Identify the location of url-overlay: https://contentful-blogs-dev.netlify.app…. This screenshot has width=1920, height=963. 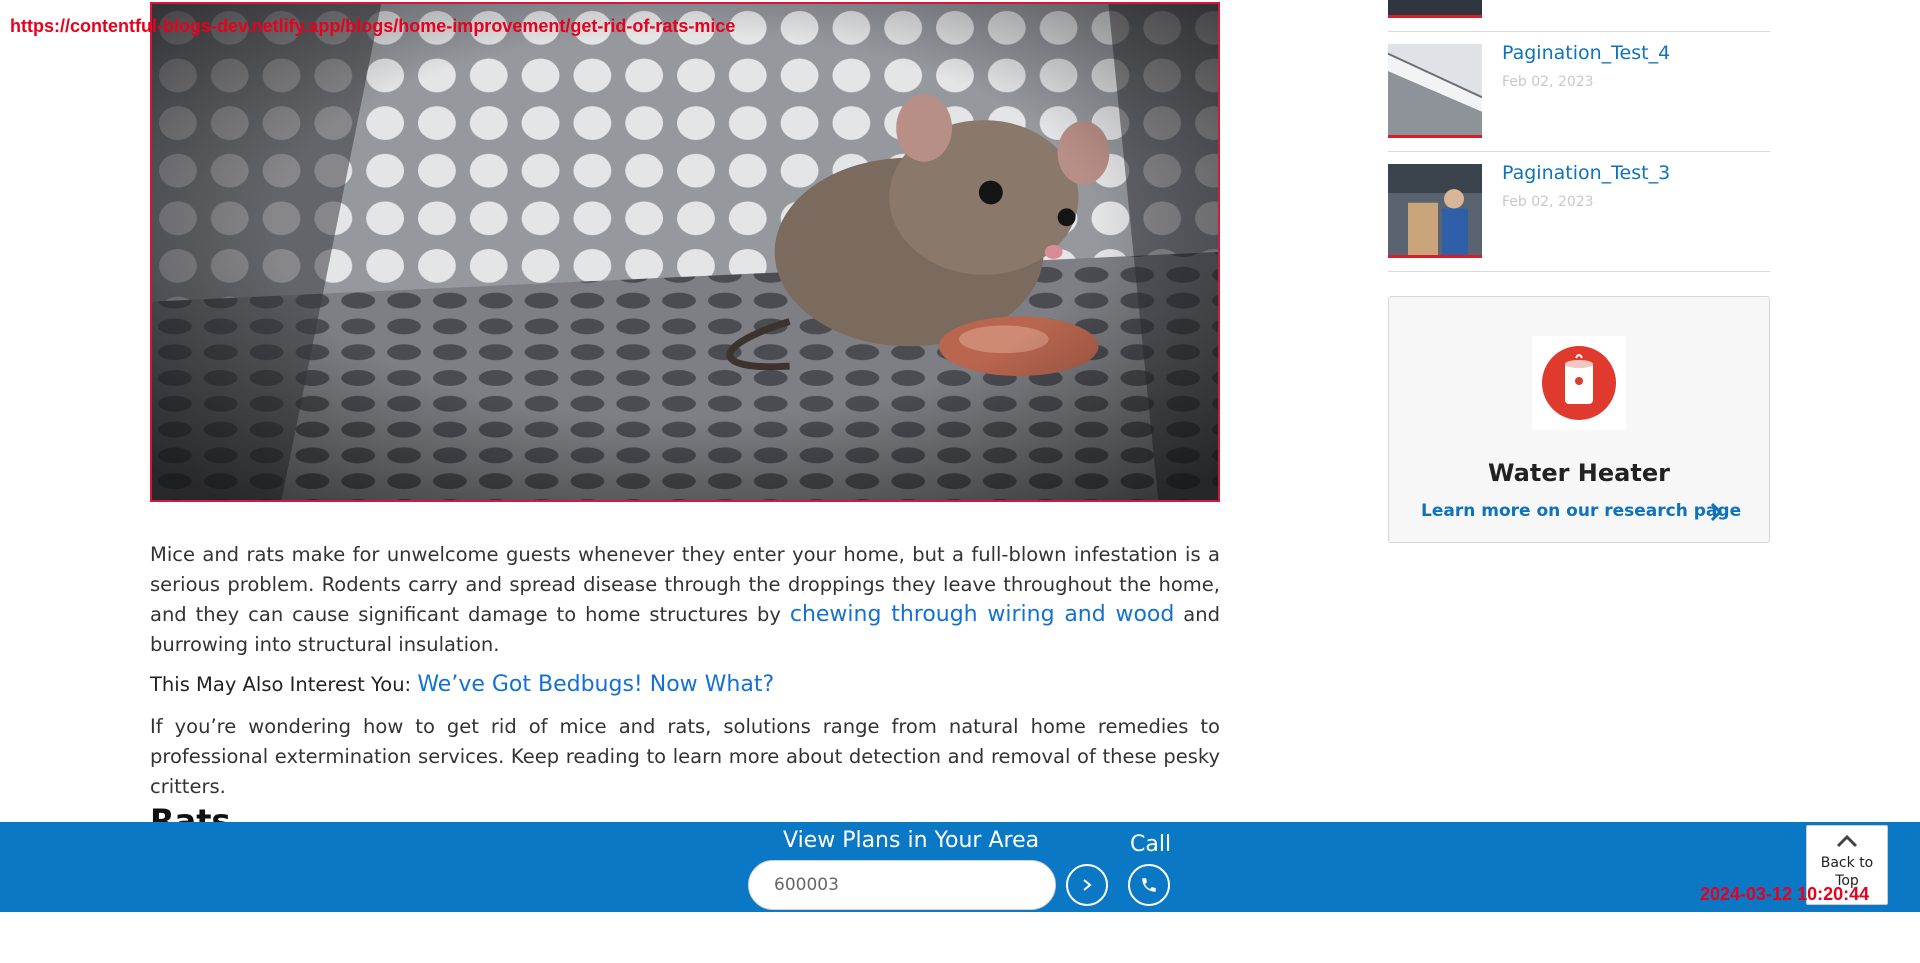
(373, 26).